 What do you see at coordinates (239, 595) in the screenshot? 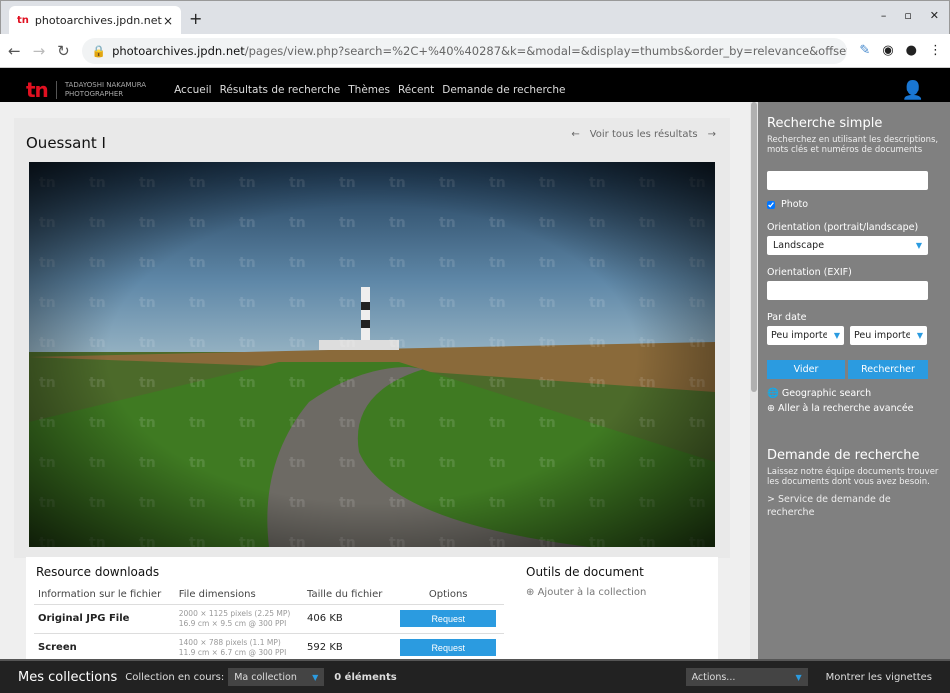
I see `col-header: File dimensions` at bounding box center [239, 595].